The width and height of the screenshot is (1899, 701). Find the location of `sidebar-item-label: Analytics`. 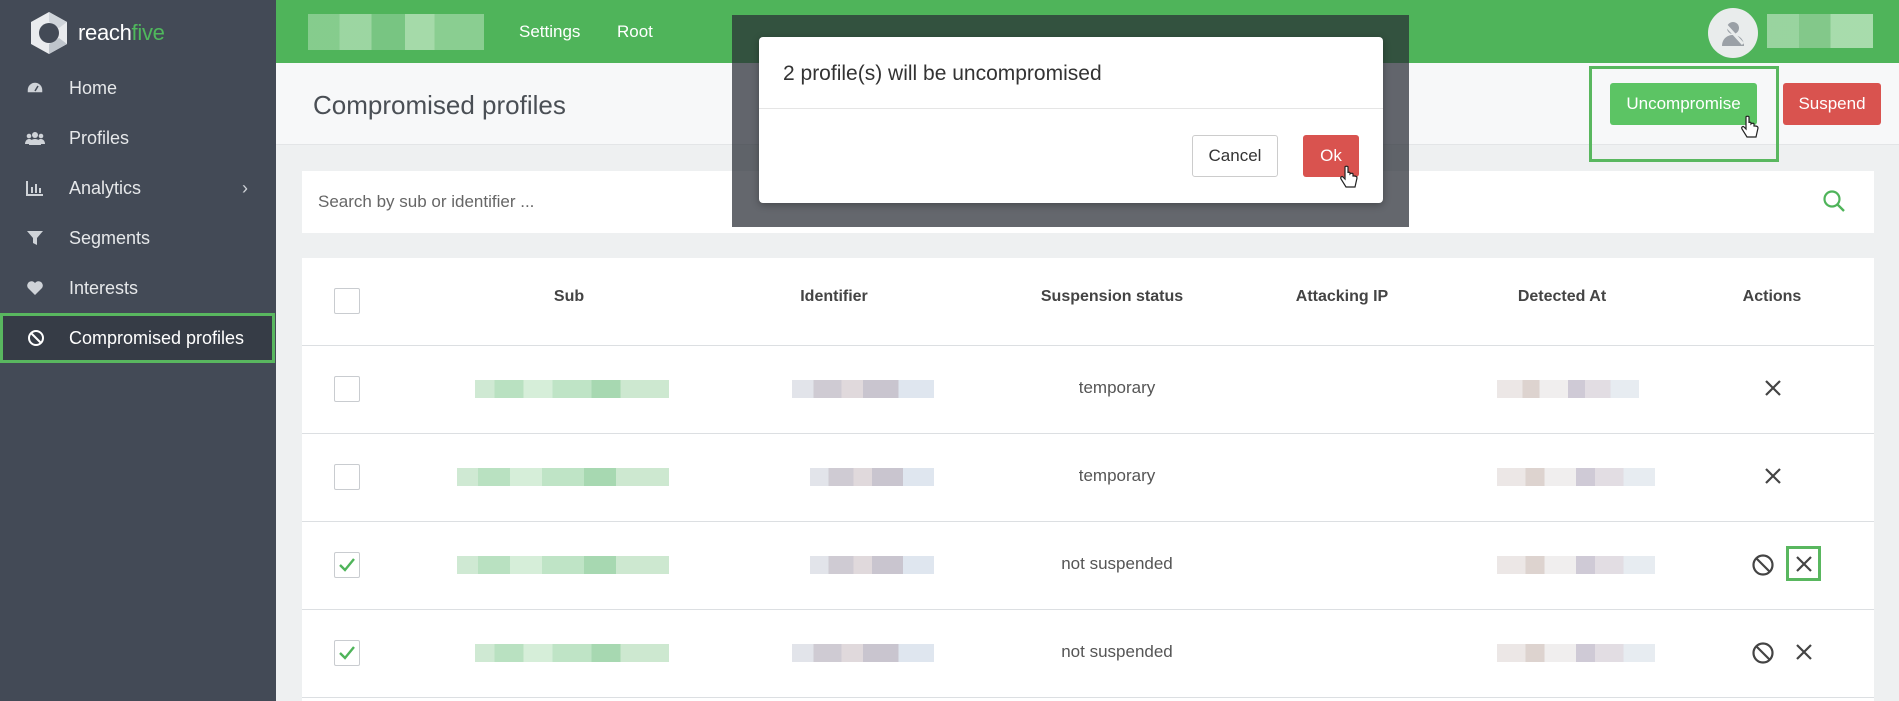

sidebar-item-label: Analytics is located at coordinates (105, 187).